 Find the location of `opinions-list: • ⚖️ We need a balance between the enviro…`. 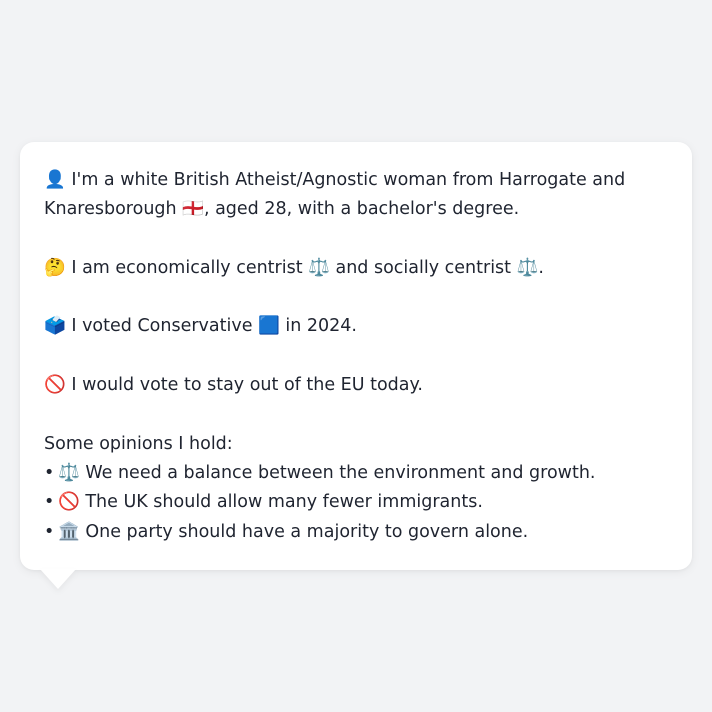

opinions-list: • ⚖️ We need a balance between the enviro… is located at coordinates (356, 503).